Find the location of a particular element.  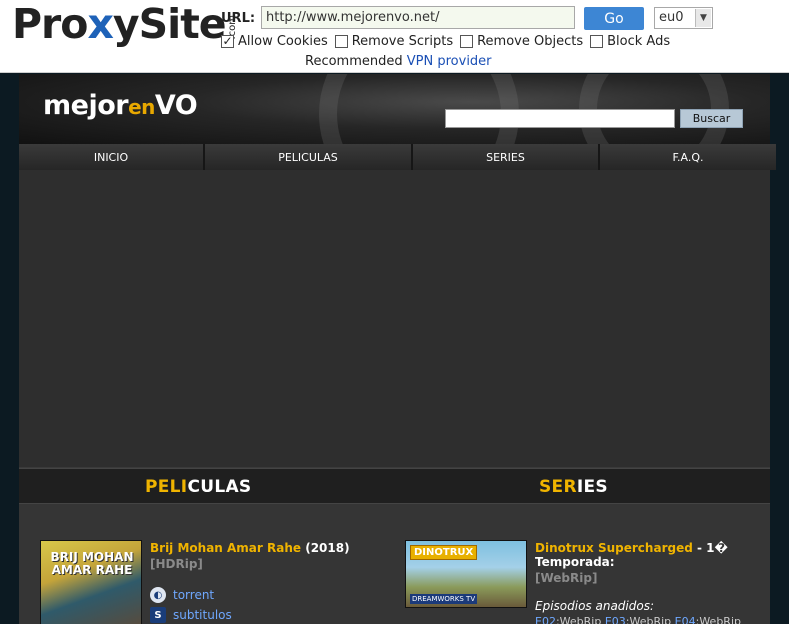

option-label: Remove Scripts is located at coordinates (402, 41).